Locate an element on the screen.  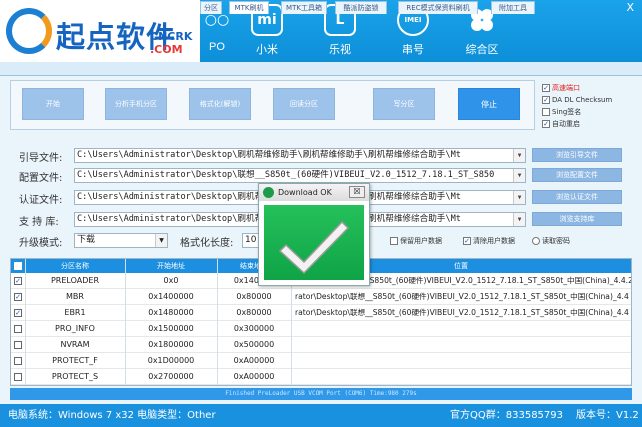
tab-bar is located at coordinates (321, 69).